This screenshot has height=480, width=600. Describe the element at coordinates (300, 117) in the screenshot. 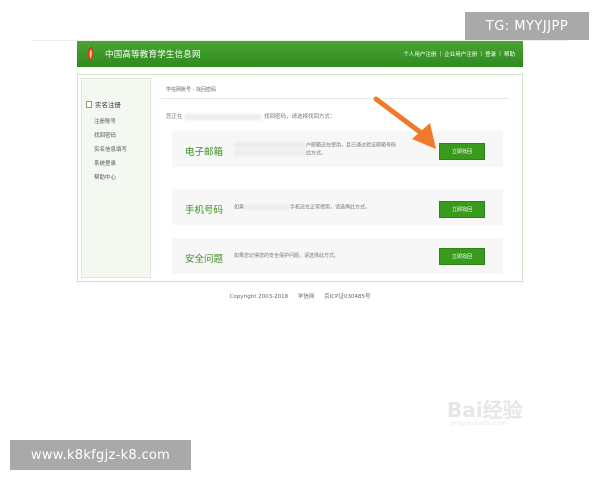

I see `intro-end: 找回密码，请选择找回方式：` at that location.